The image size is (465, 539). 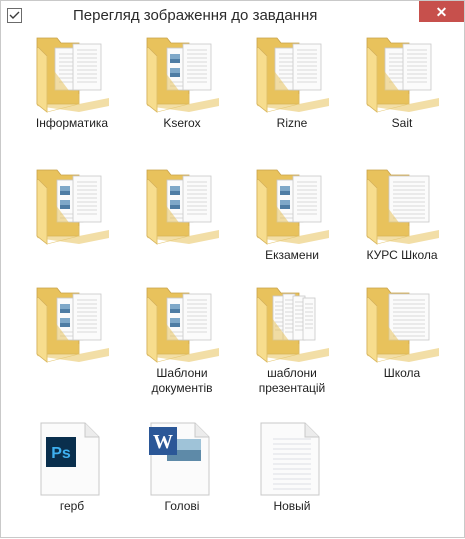 I want to click on folder-item: Kserox, so click(x=182, y=90).